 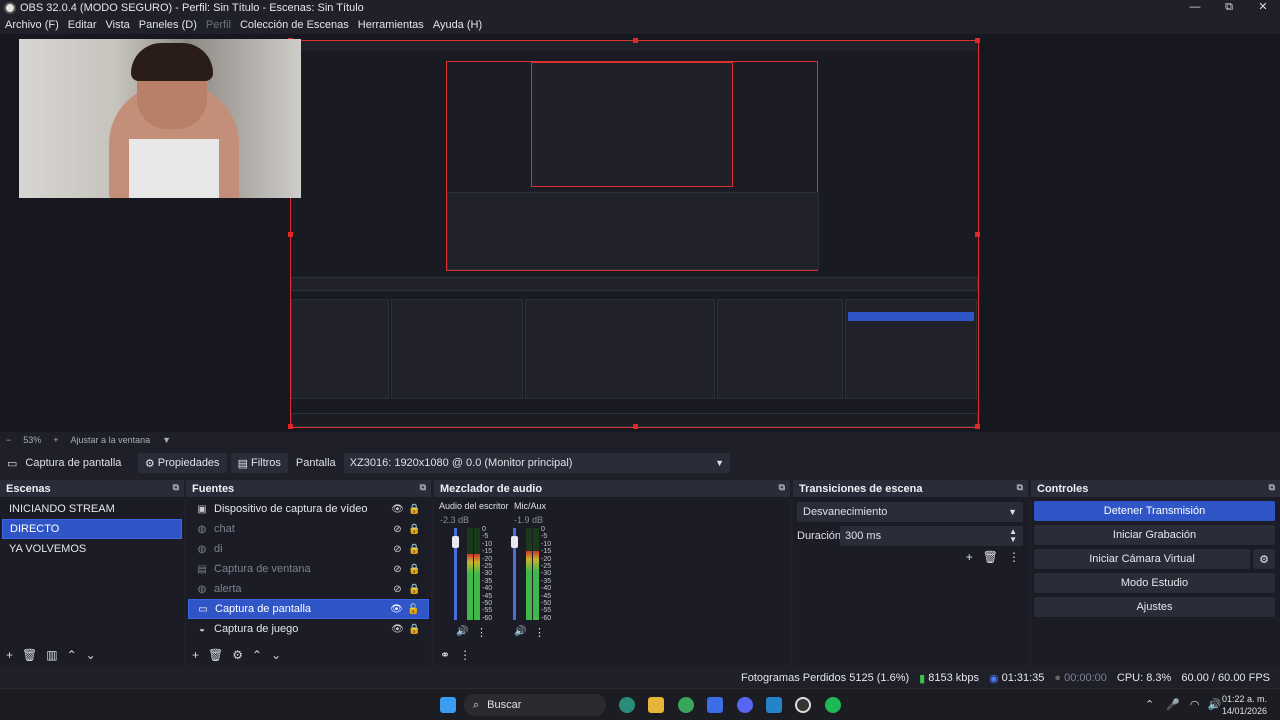 What do you see at coordinates (1173, 704) in the screenshot?
I see `mic-icon: 🎤` at bounding box center [1173, 704].